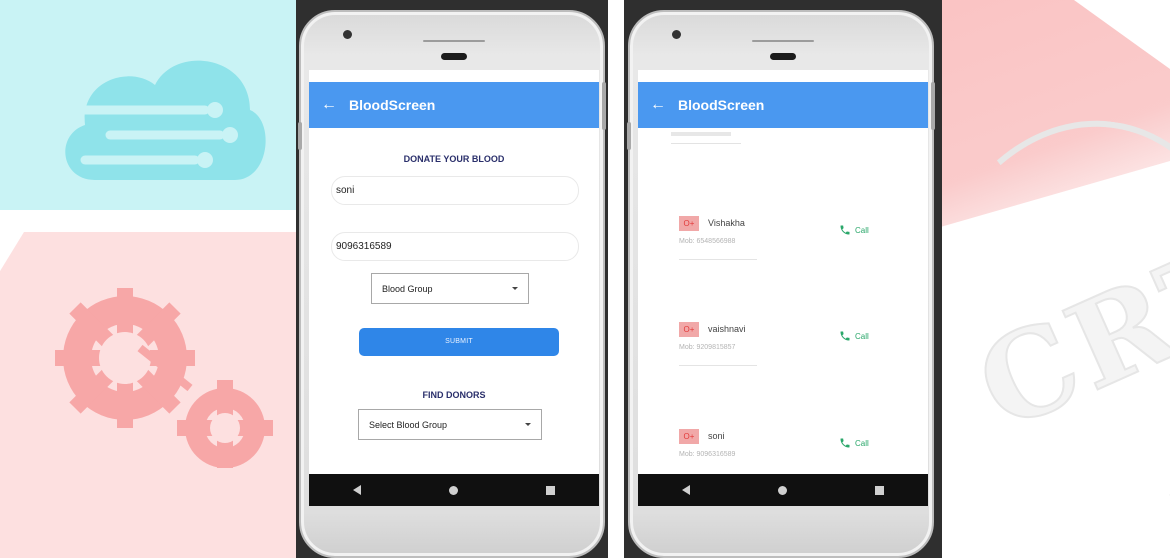  What do you see at coordinates (707, 241) in the screenshot?
I see `donor-mobile: Mob: 6548566988` at bounding box center [707, 241].